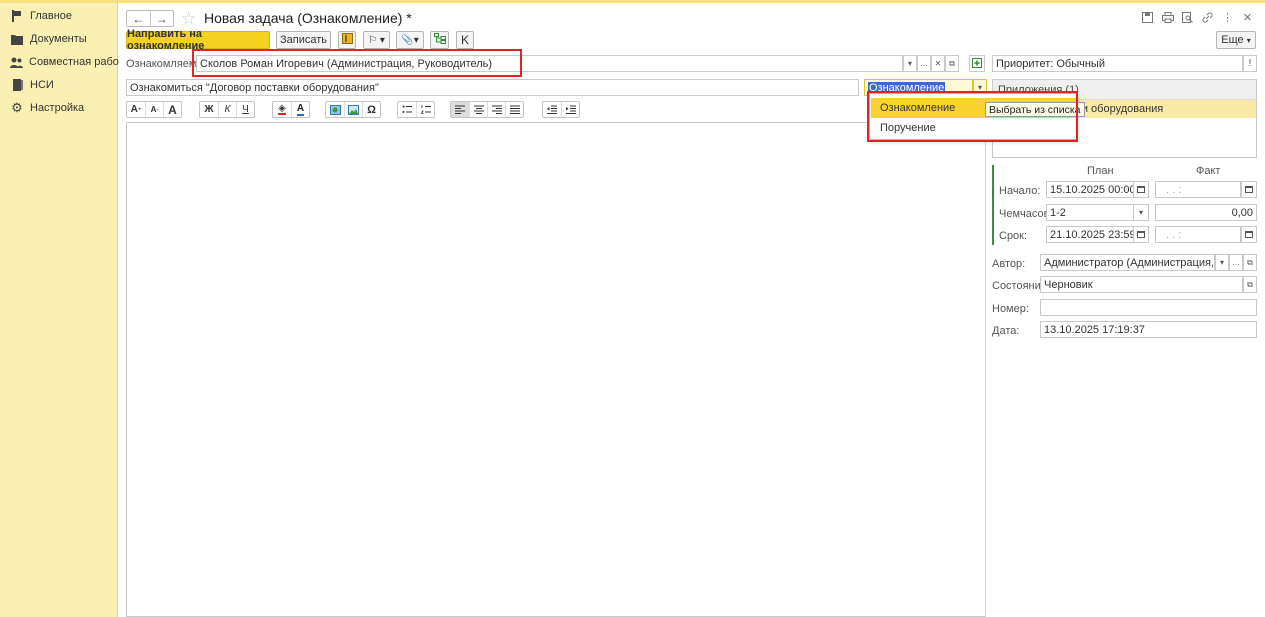  What do you see at coordinates (59, 39) in the screenshot?
I see `sidebar-item-documents: Документы` at bounding box center [59, 39].